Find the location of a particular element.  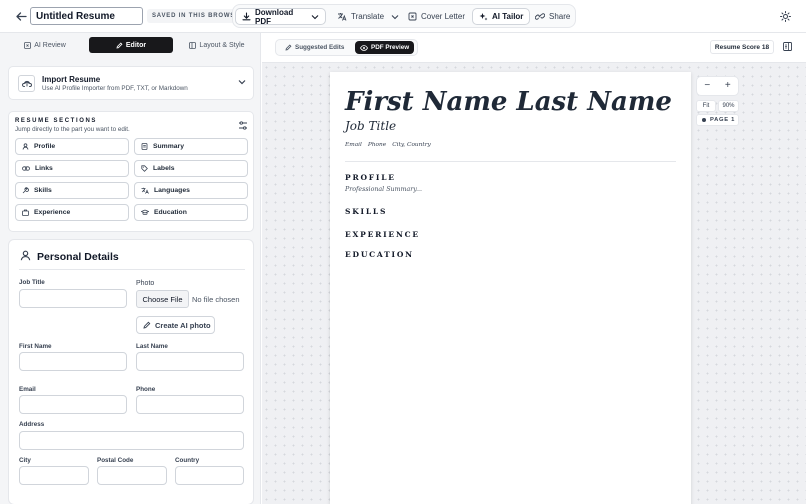

panel-layout-icon is located at coordinates (787, 46).